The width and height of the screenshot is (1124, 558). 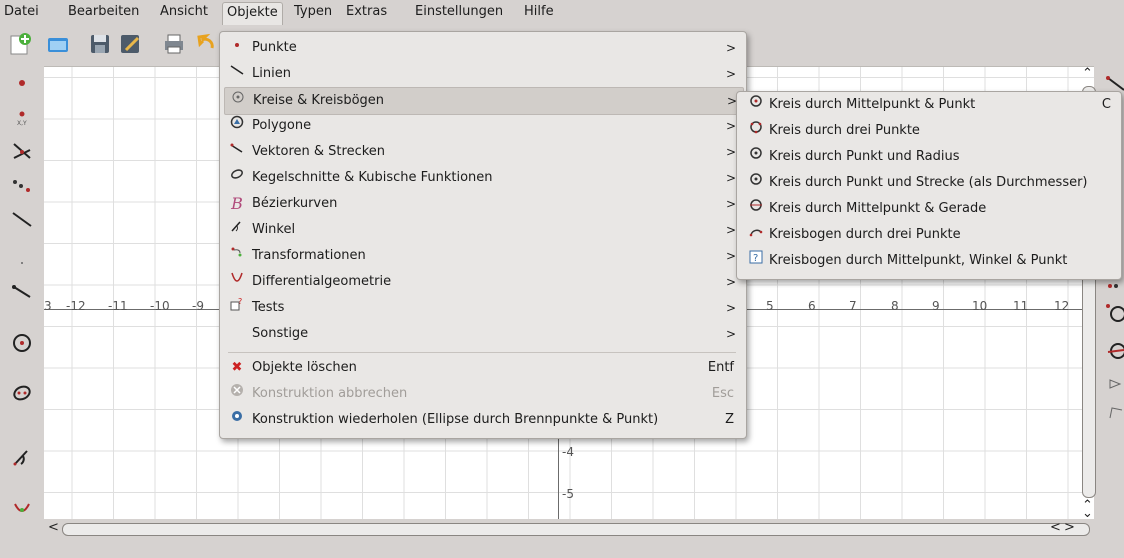 I want to click on circle-three-points-icon, so click(x=756, y=131).